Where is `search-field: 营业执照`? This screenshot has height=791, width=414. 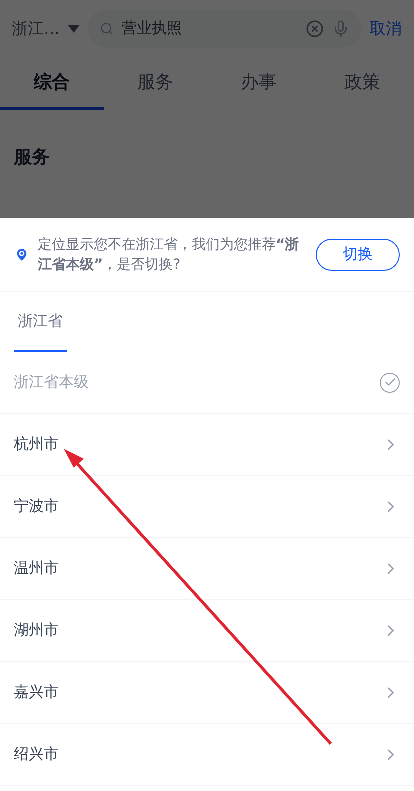 search-field: 营业执照 is located at coordinates (225, 29).